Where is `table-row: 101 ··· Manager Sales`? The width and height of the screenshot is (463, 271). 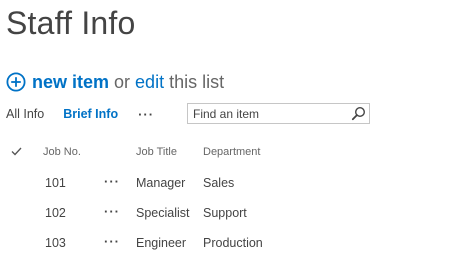 table-row: 101 ··· Manager Sales is located at coordinates (231, 183).